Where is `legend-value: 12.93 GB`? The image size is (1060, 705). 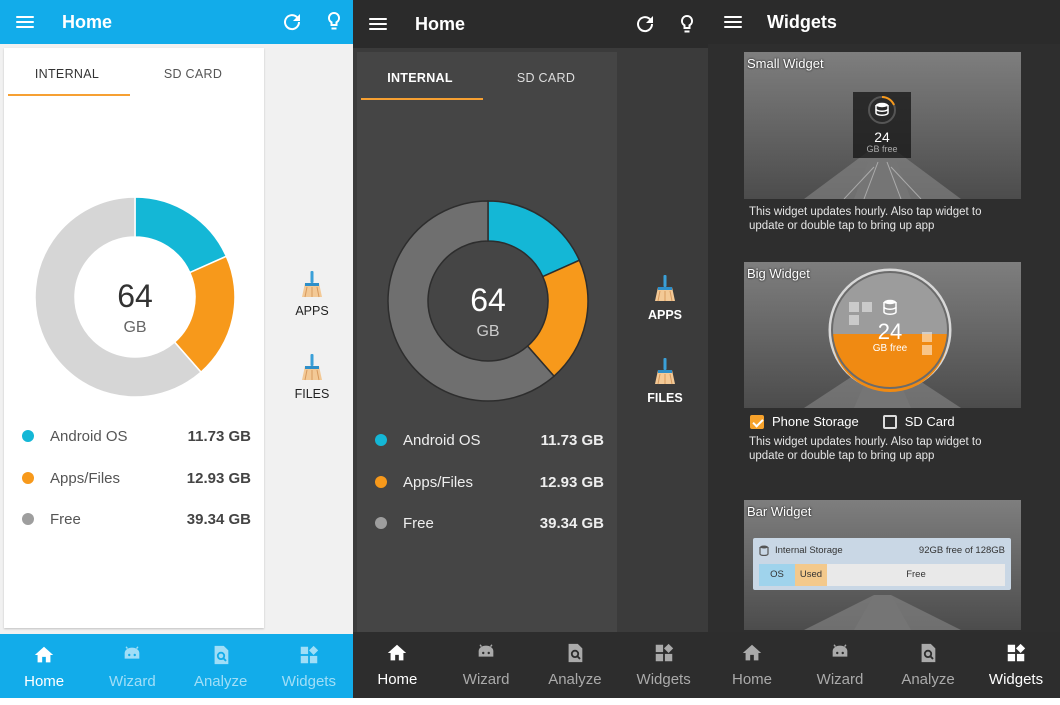
legend-value: 12.93 GB is located at coordinates (218, 478).